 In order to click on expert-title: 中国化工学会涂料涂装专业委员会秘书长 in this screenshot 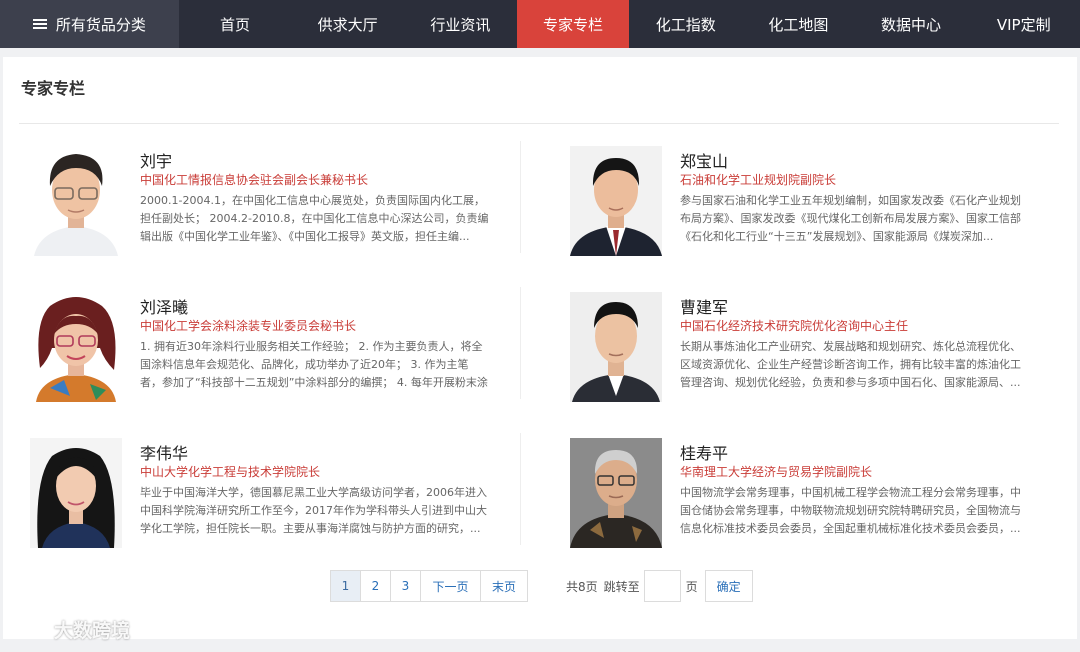, I will do `click(248, 326)`.